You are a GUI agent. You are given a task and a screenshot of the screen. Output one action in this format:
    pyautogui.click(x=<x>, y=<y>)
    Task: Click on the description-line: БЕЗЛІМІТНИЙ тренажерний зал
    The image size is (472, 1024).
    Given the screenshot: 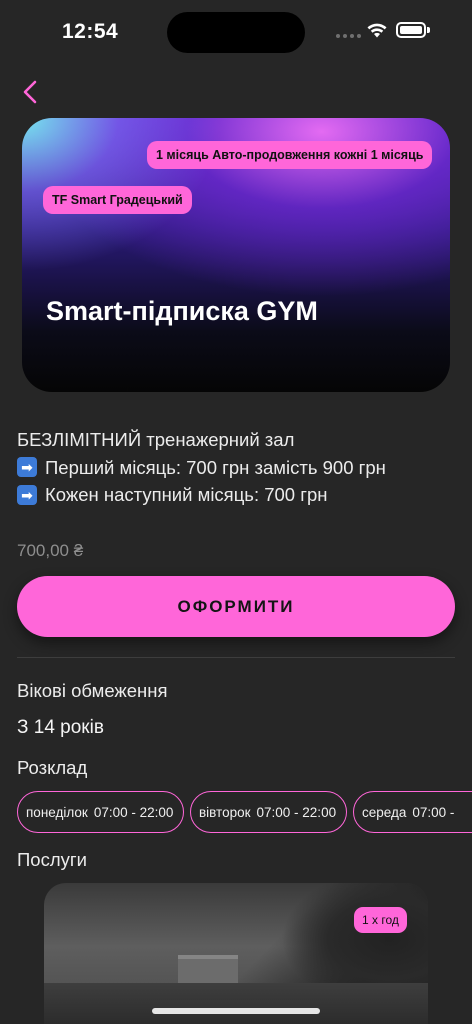 What is the action you would take?
    pyautogui.click(x=201, y=440)
    